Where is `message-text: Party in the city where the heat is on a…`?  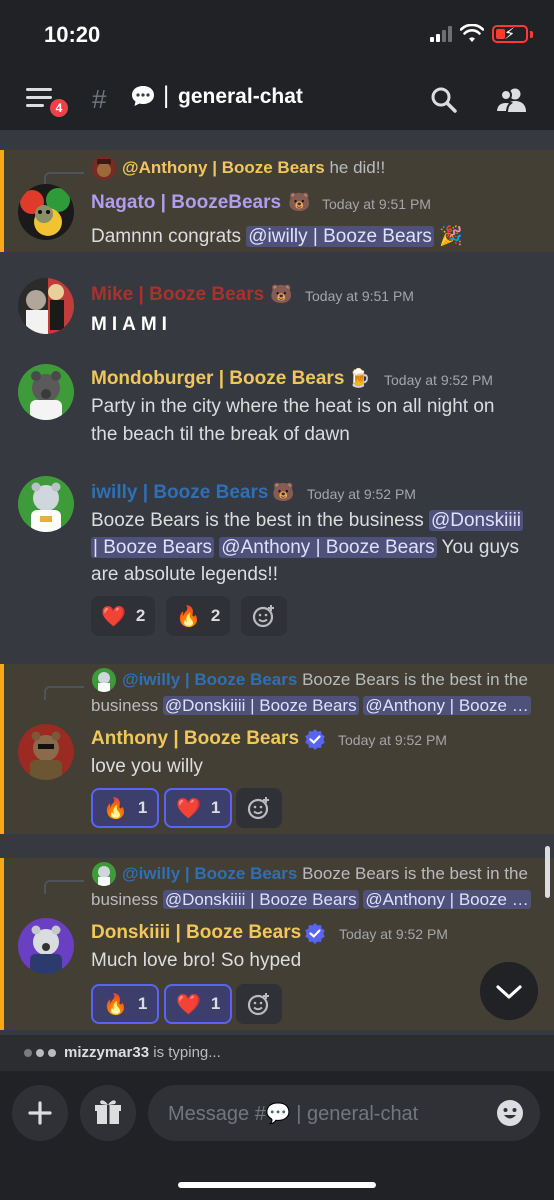
message-text: Party in the city where the heat is on a… is located at coordinates (293, 406).